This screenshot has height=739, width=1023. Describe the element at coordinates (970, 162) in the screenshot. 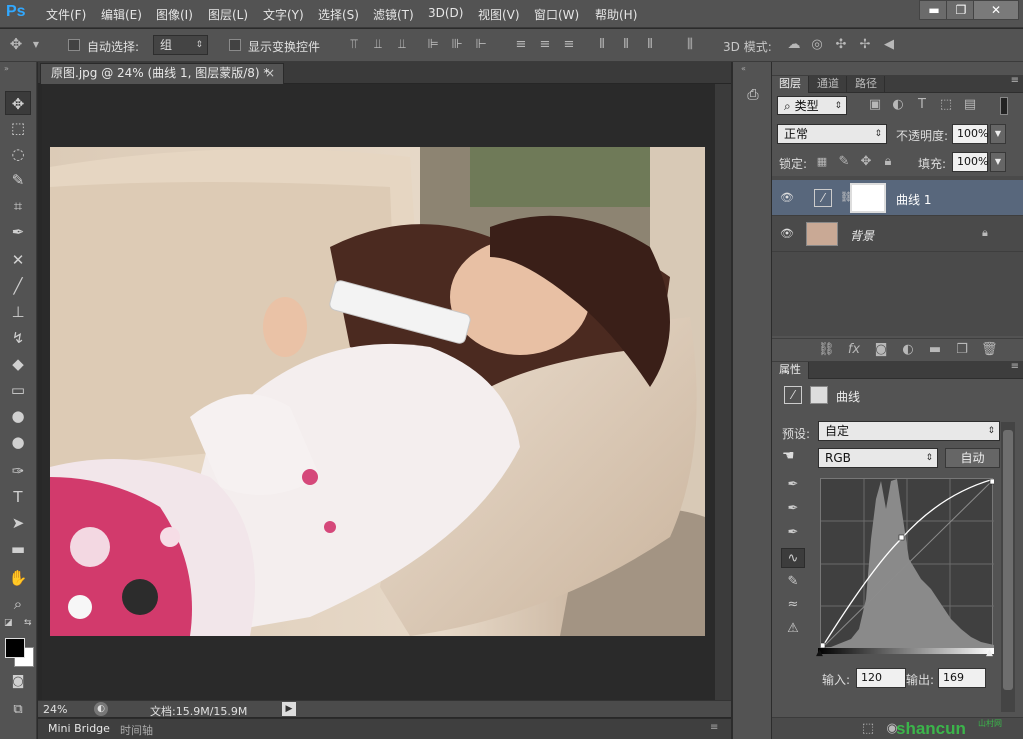

I see `fill-input: 100%` at that location.